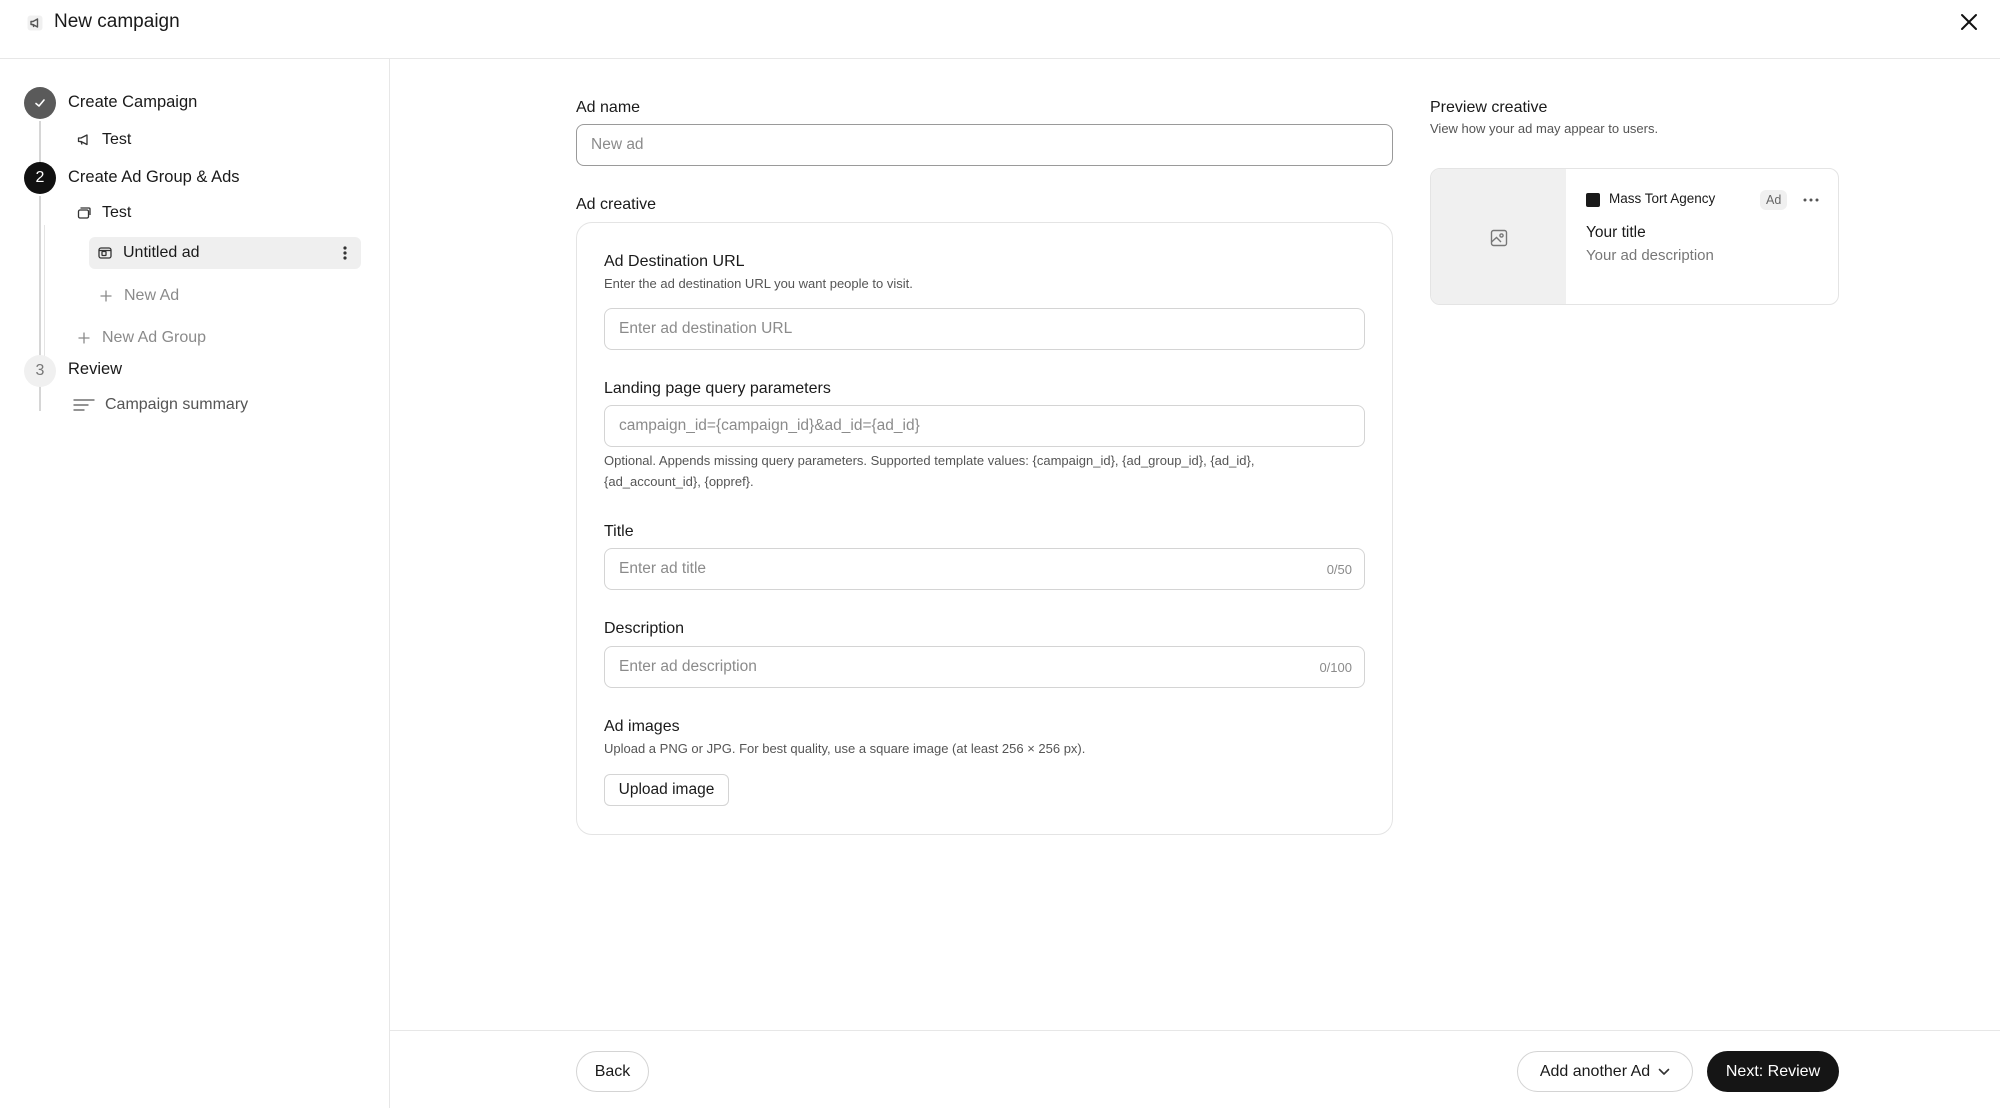  I want to click on page-title: New campaign, so click(117, 21).